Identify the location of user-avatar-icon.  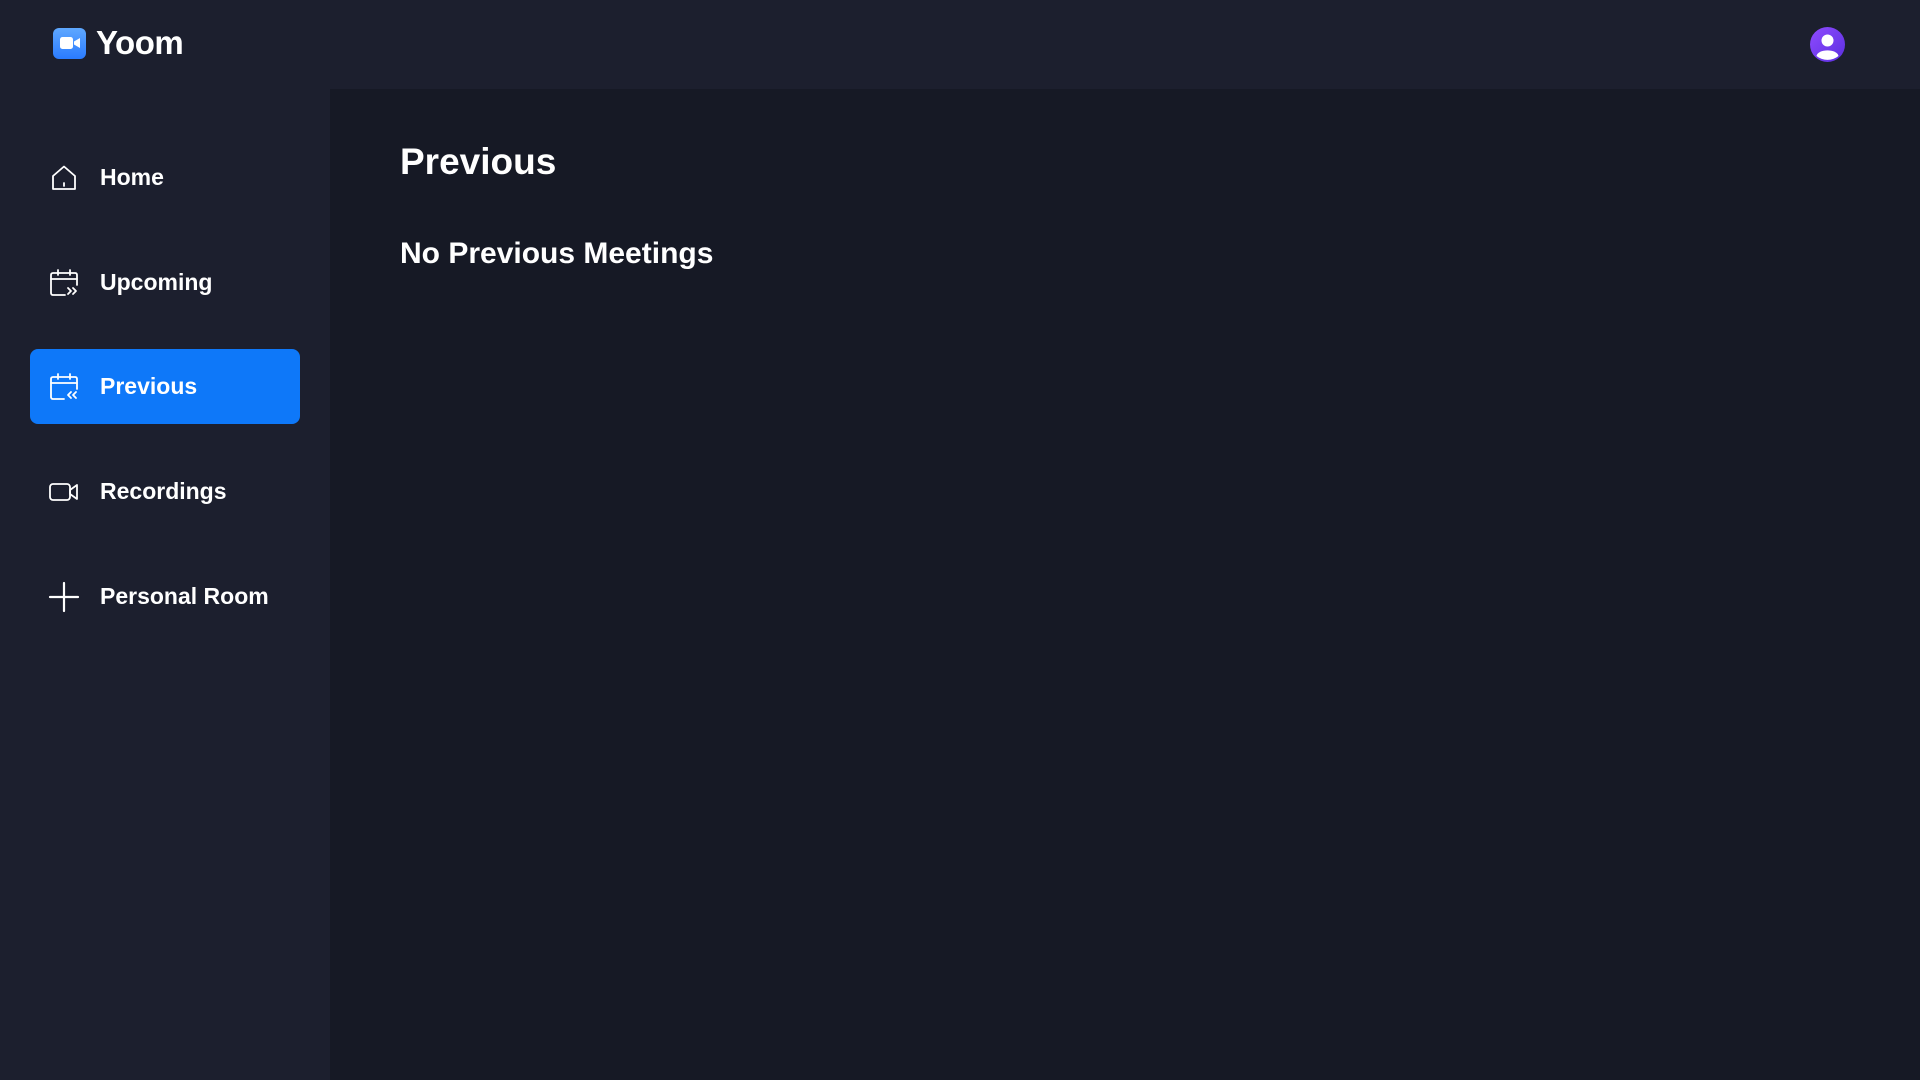
(1827, 47).